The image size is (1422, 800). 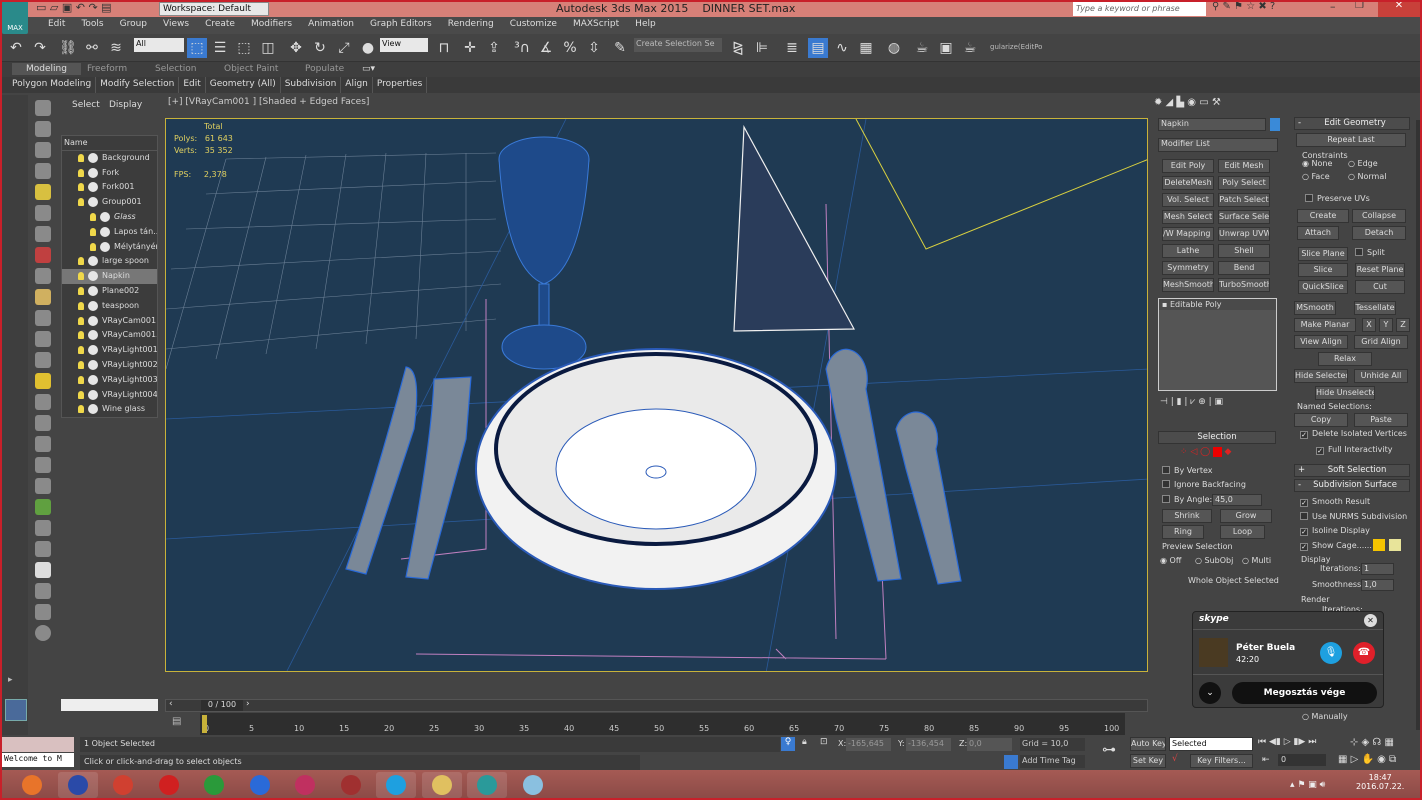 I want to click on list-icon, so click(x=43, y=171).